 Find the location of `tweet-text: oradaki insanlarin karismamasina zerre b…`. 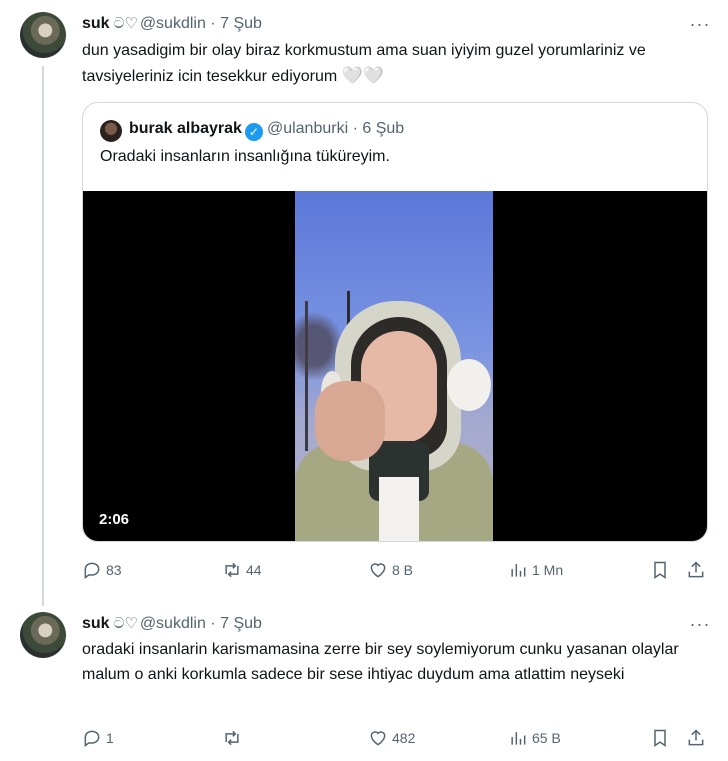

tweet-text: oradaki insanlarin karismamasina zerre b… is located at coordinates (380, 662).